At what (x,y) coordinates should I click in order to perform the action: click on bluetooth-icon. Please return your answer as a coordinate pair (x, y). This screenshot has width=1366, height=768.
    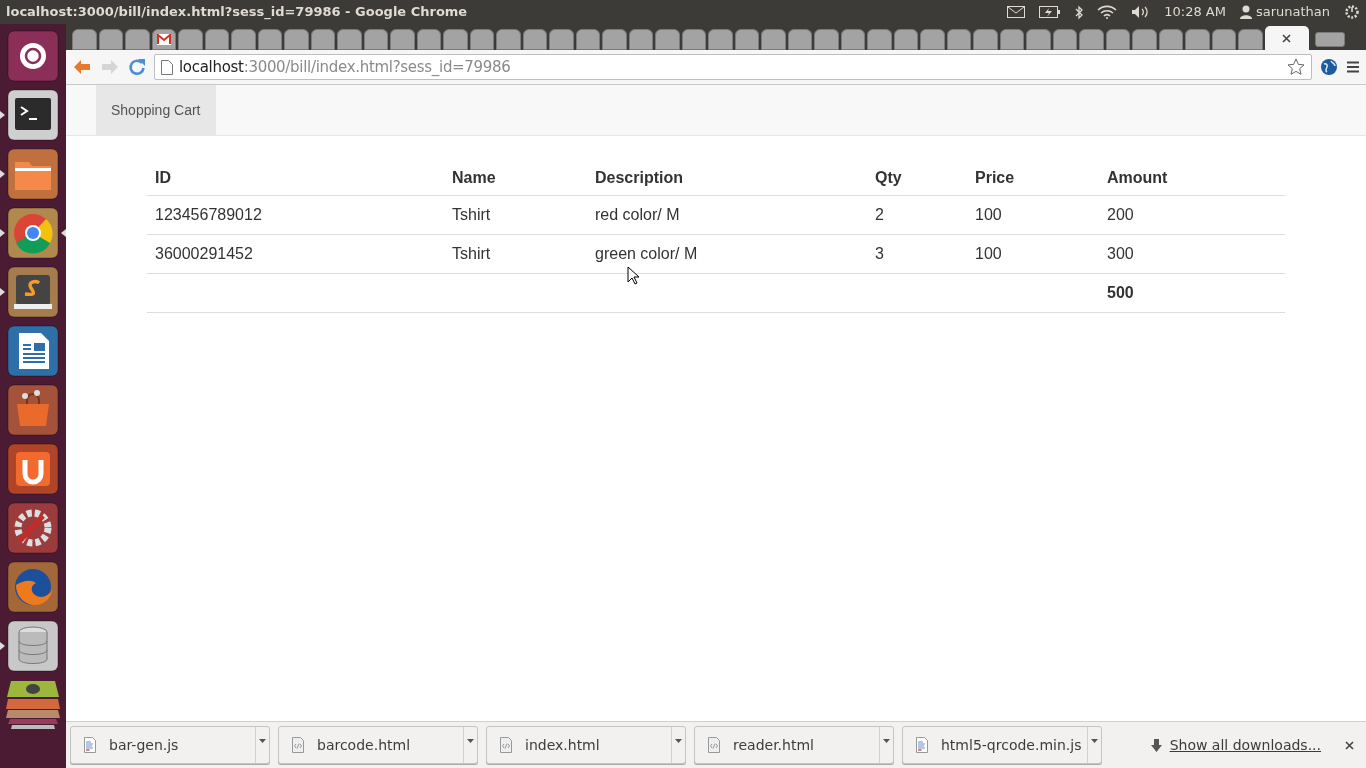
    Looking at the image, I should click on (1079, 12).